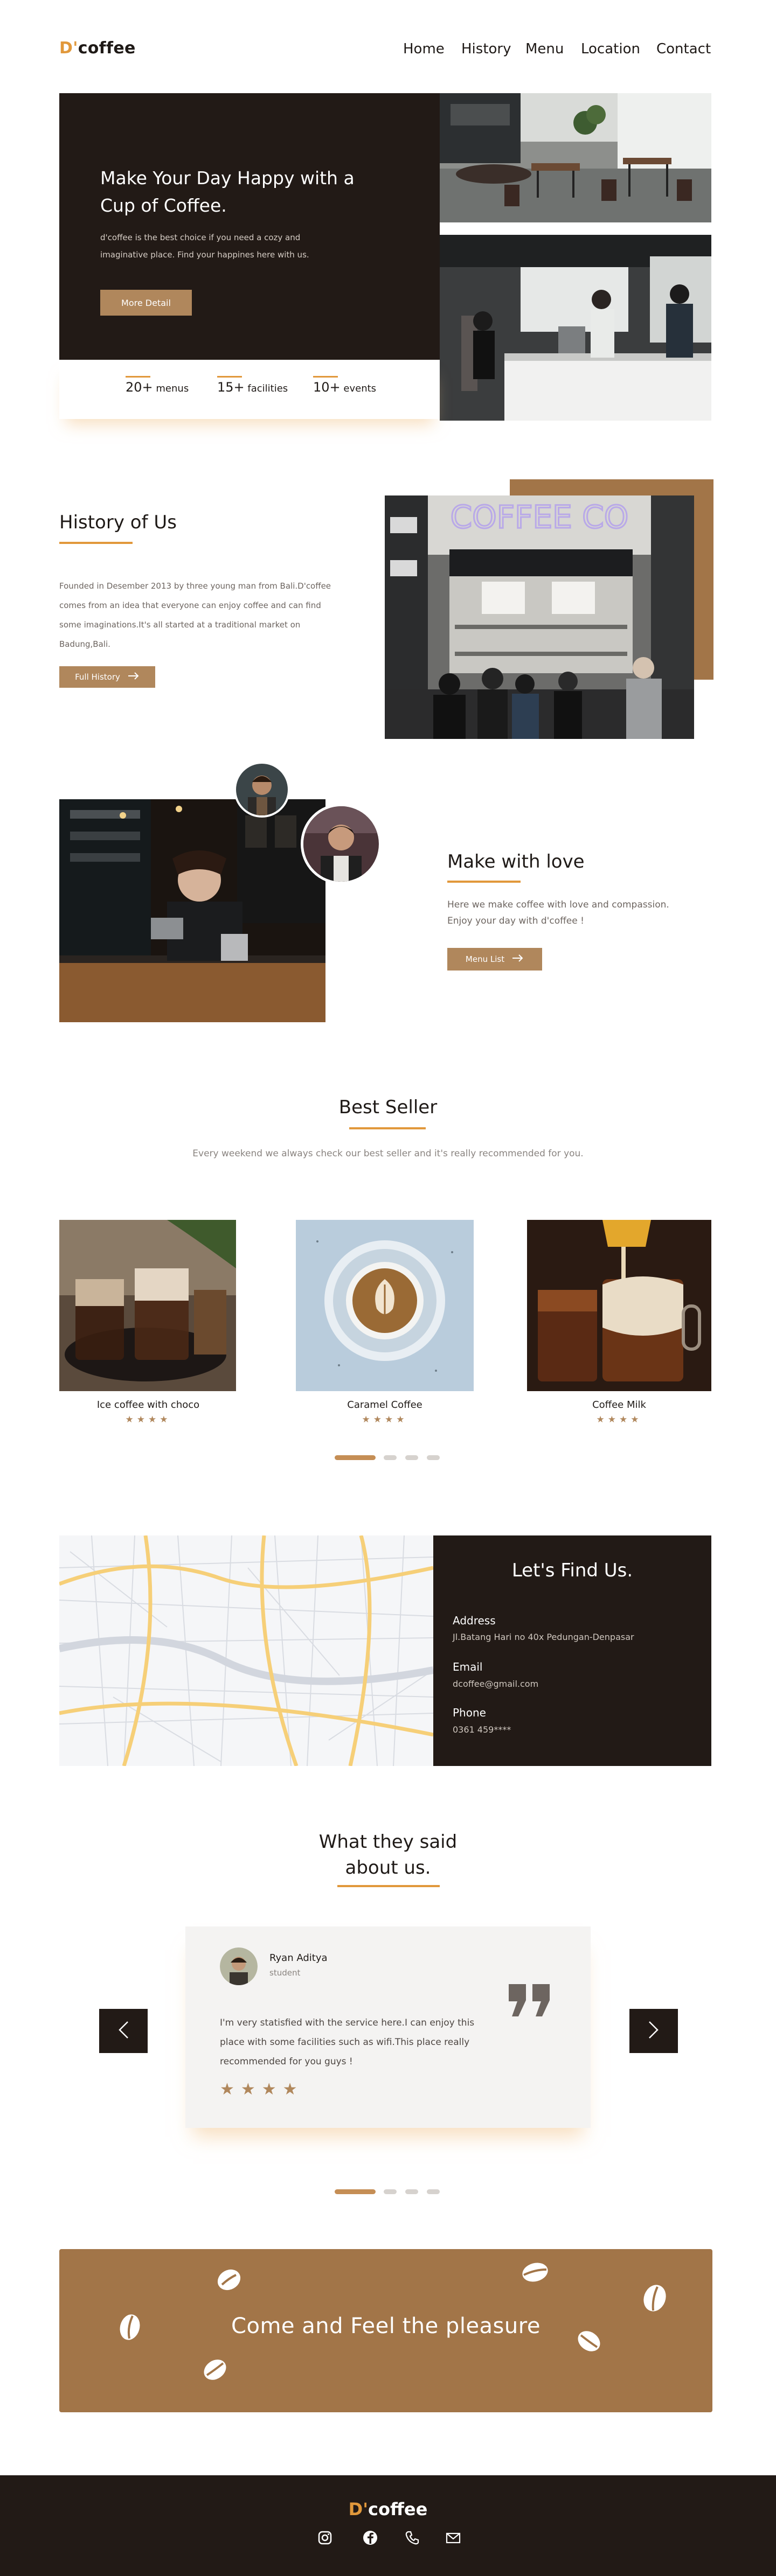  I want to click on stat-label: facilities, so click(267, 388).